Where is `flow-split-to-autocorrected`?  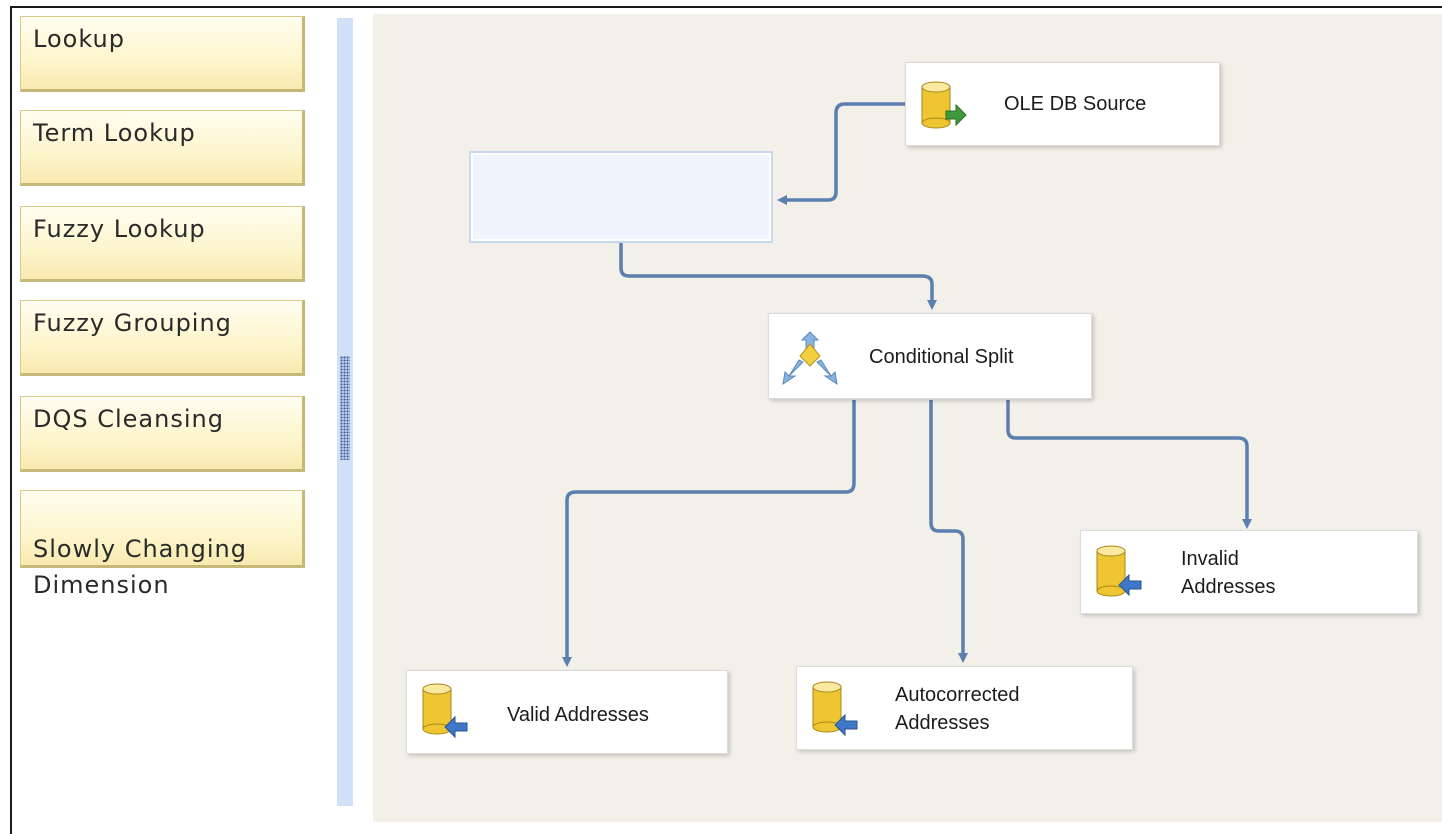
flow-split-to-autocorrected is located at coordinates (948, 531).